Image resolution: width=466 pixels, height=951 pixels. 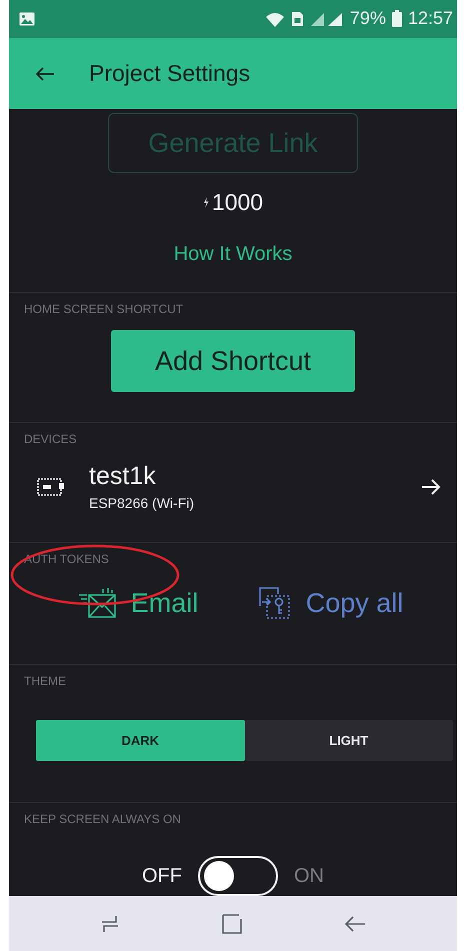 What do you see at coordinates (430, 19) in the screenshot?
I see `clock: 12:57` at bounding box center [430, 19].